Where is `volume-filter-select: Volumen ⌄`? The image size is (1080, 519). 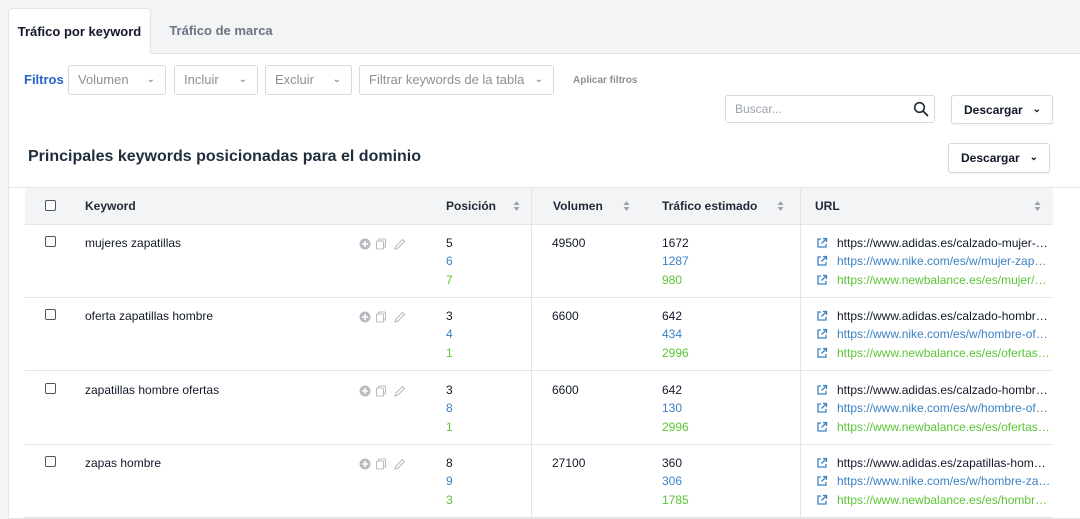
volume-filter-select: Volumen ⌄ is located at coordinates (117, 80).